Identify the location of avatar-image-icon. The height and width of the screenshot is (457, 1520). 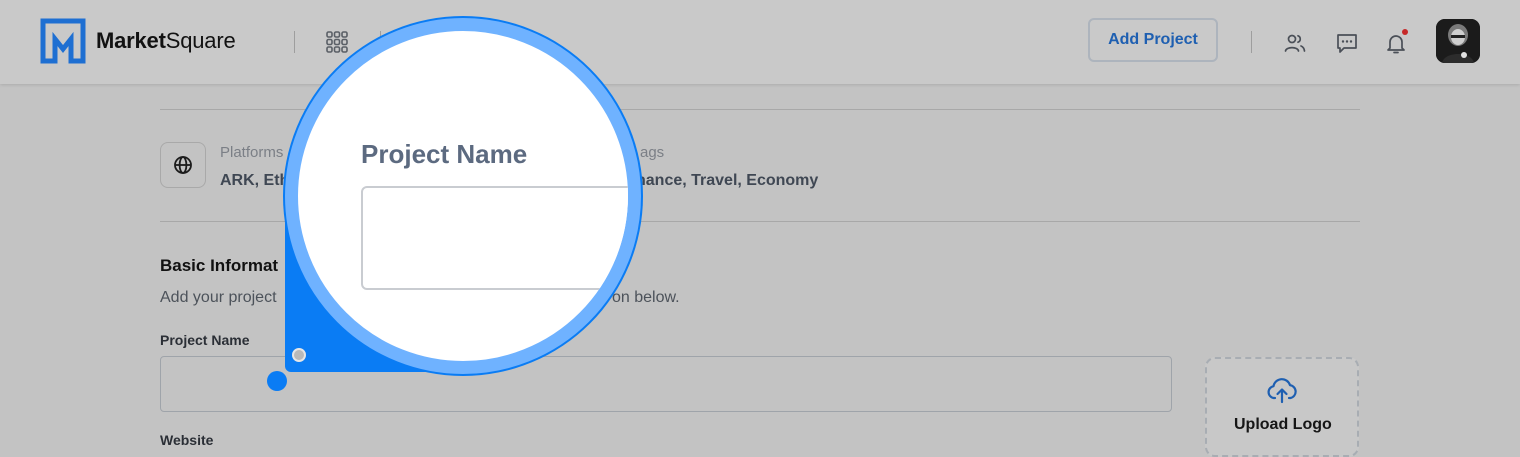
(1458, 41).